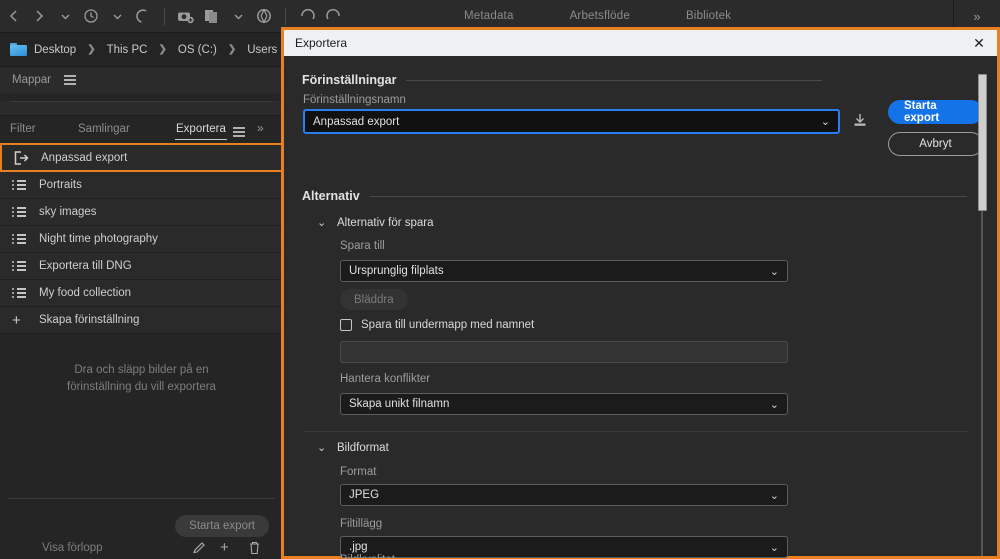 The height and width of the screenshot is (559, 1000). Describe the element at coordinates (375, 223) in the screenshot. I see `group-save-options-header: ⌄ Alternativ för spara` at that location.